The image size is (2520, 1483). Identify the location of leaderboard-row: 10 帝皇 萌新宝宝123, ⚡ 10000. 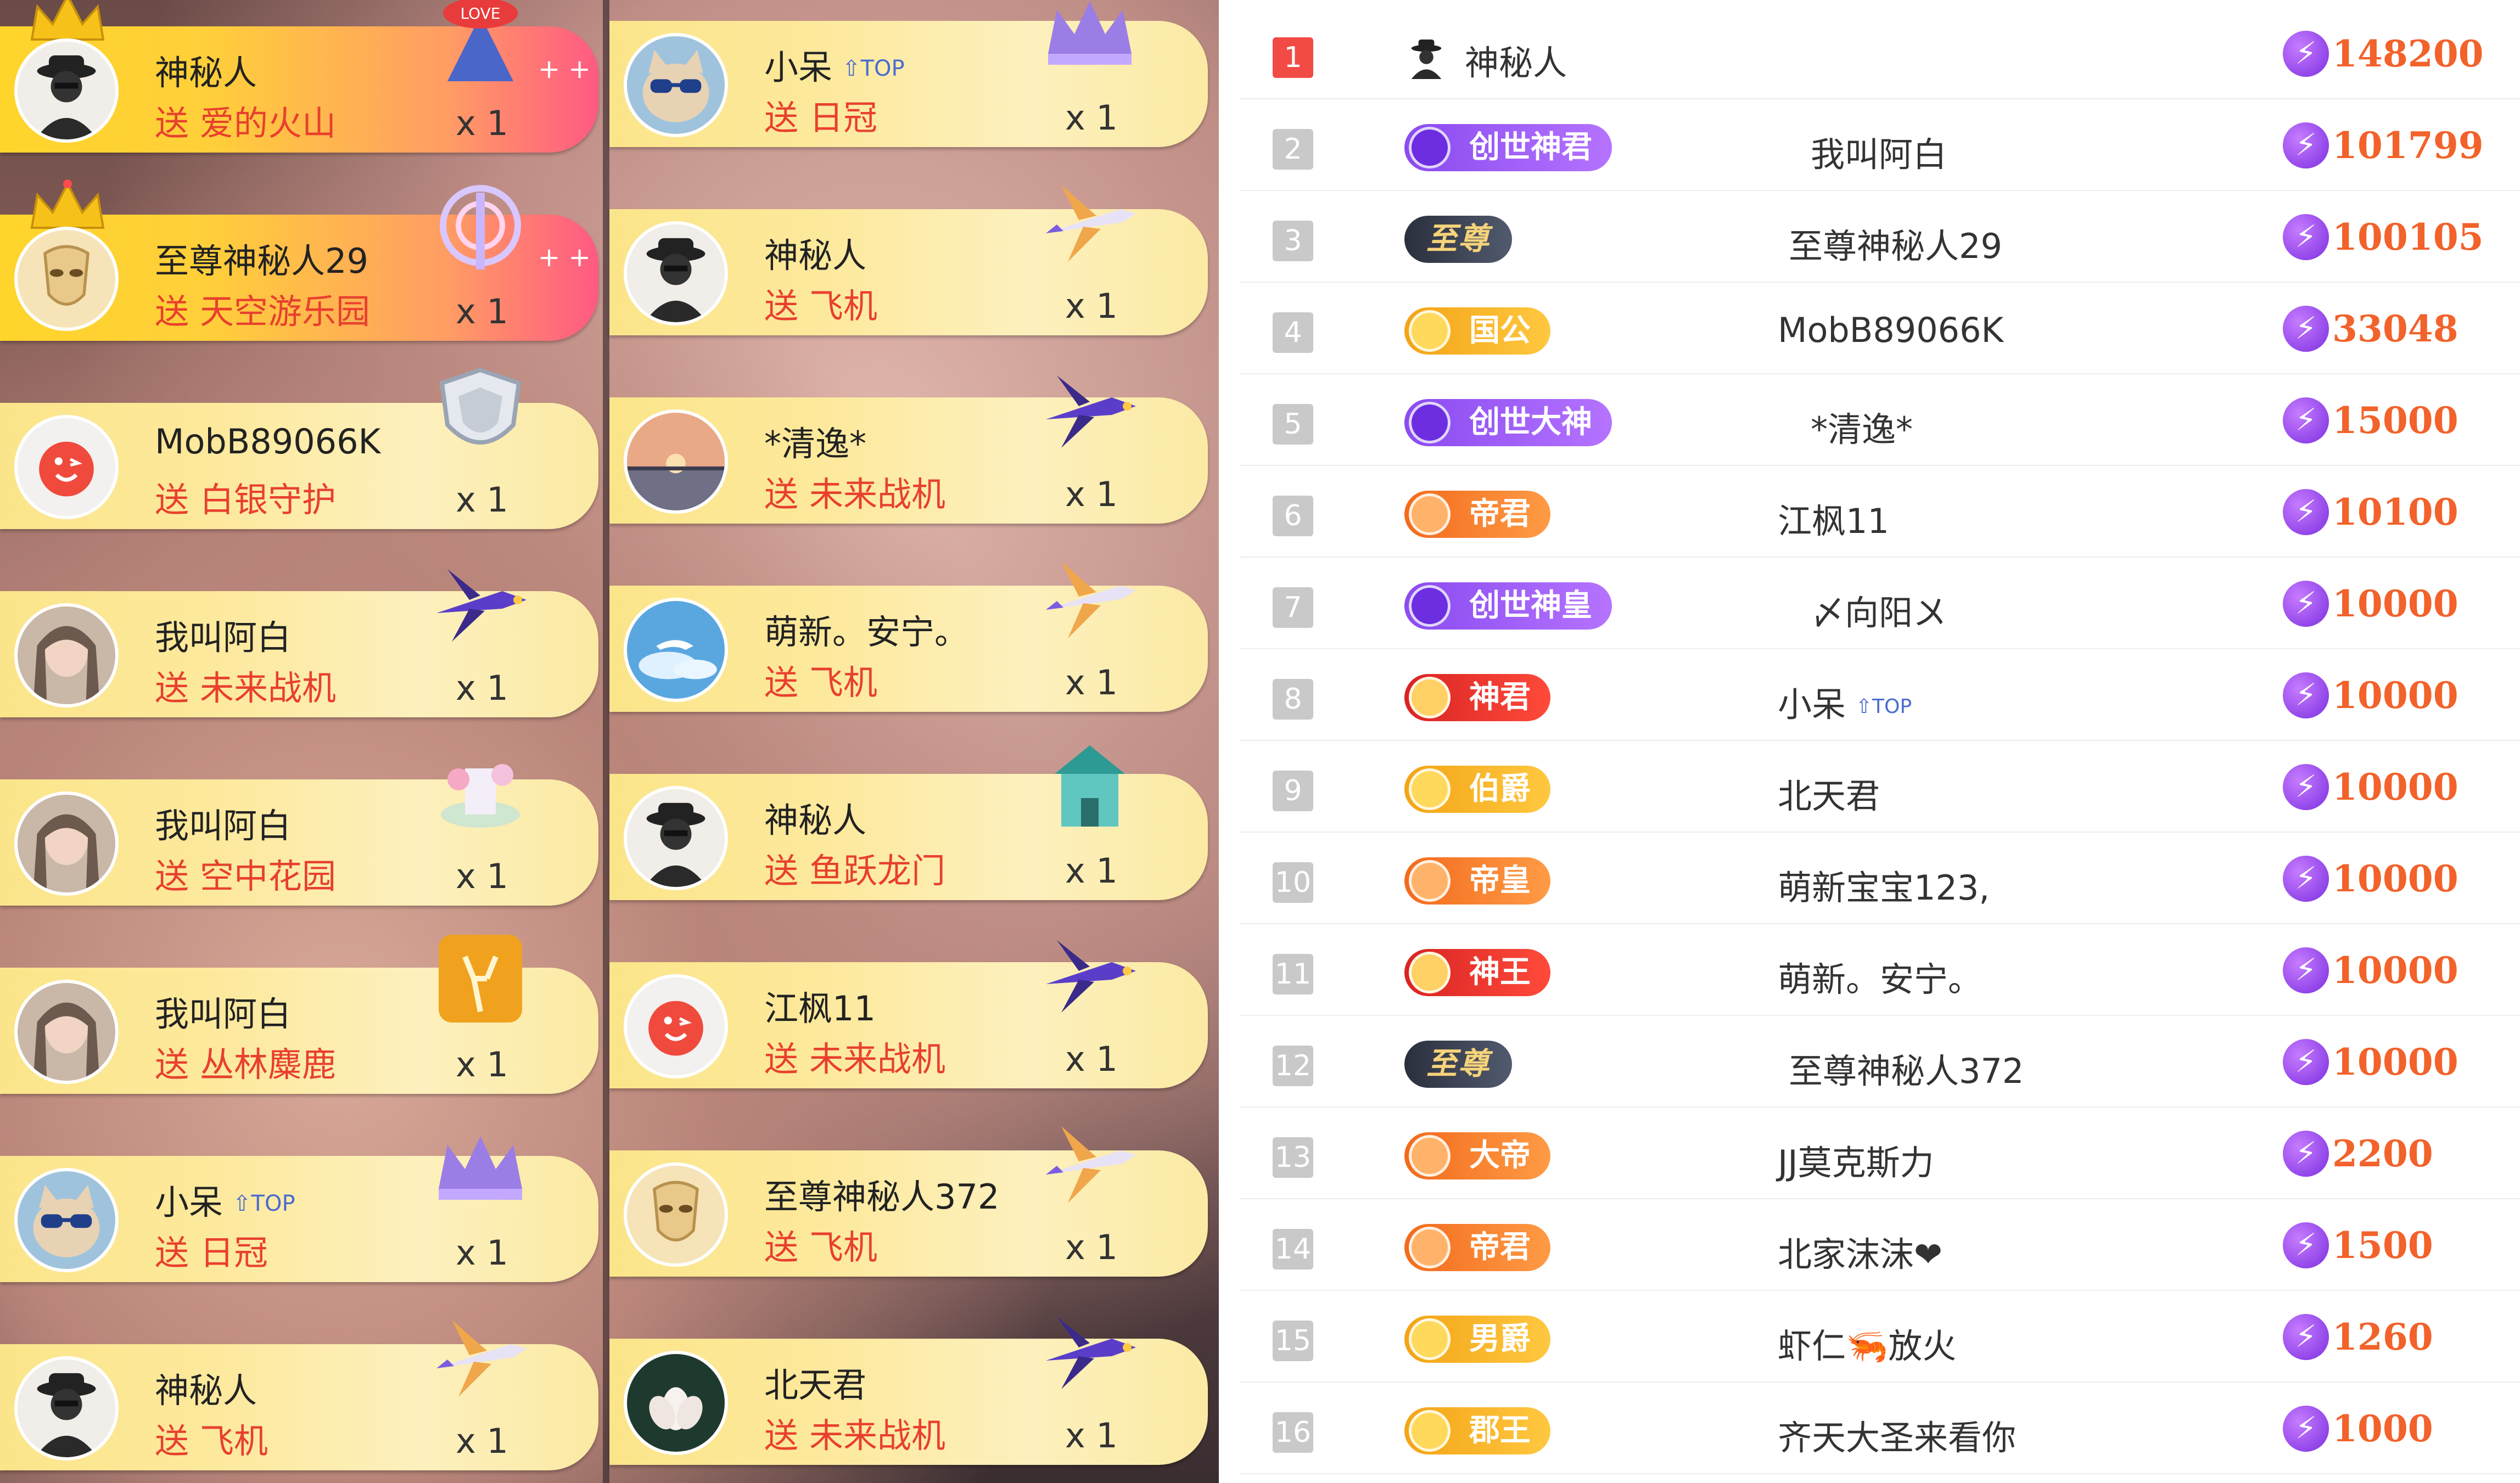
(1880, 878).